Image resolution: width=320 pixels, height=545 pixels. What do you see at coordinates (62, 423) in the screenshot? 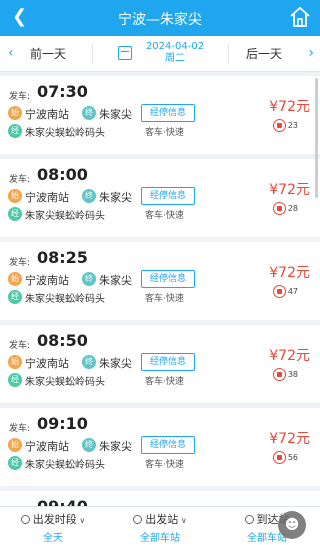
I see `depart-time: 09:10` at bounding box center [62, 423].